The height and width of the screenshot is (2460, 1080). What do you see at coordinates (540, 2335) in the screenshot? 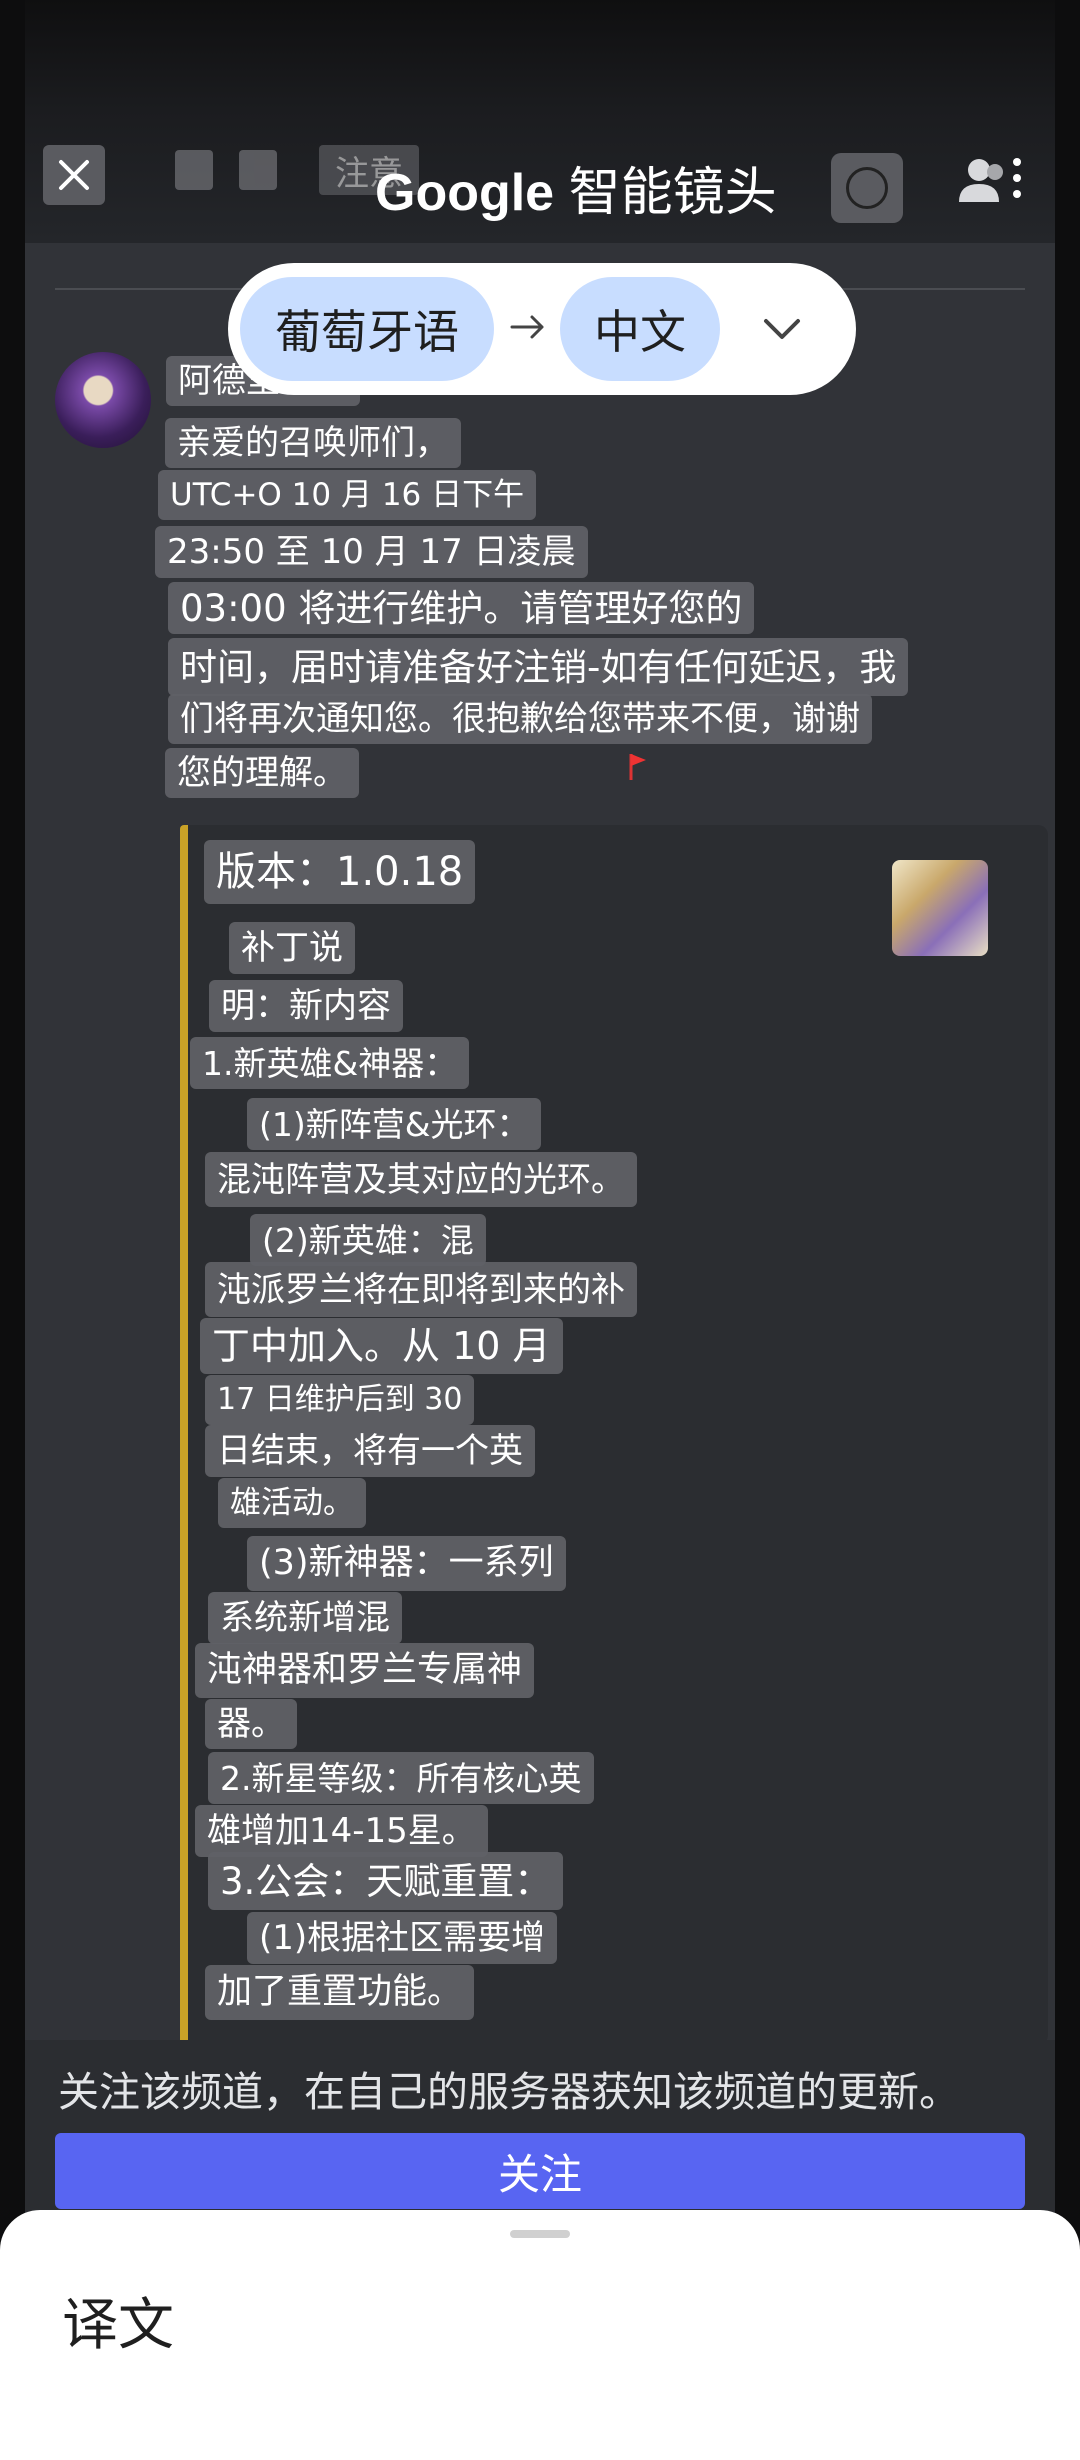
I see `translation-sheet: 译文` at bounding box center [540, 2335].